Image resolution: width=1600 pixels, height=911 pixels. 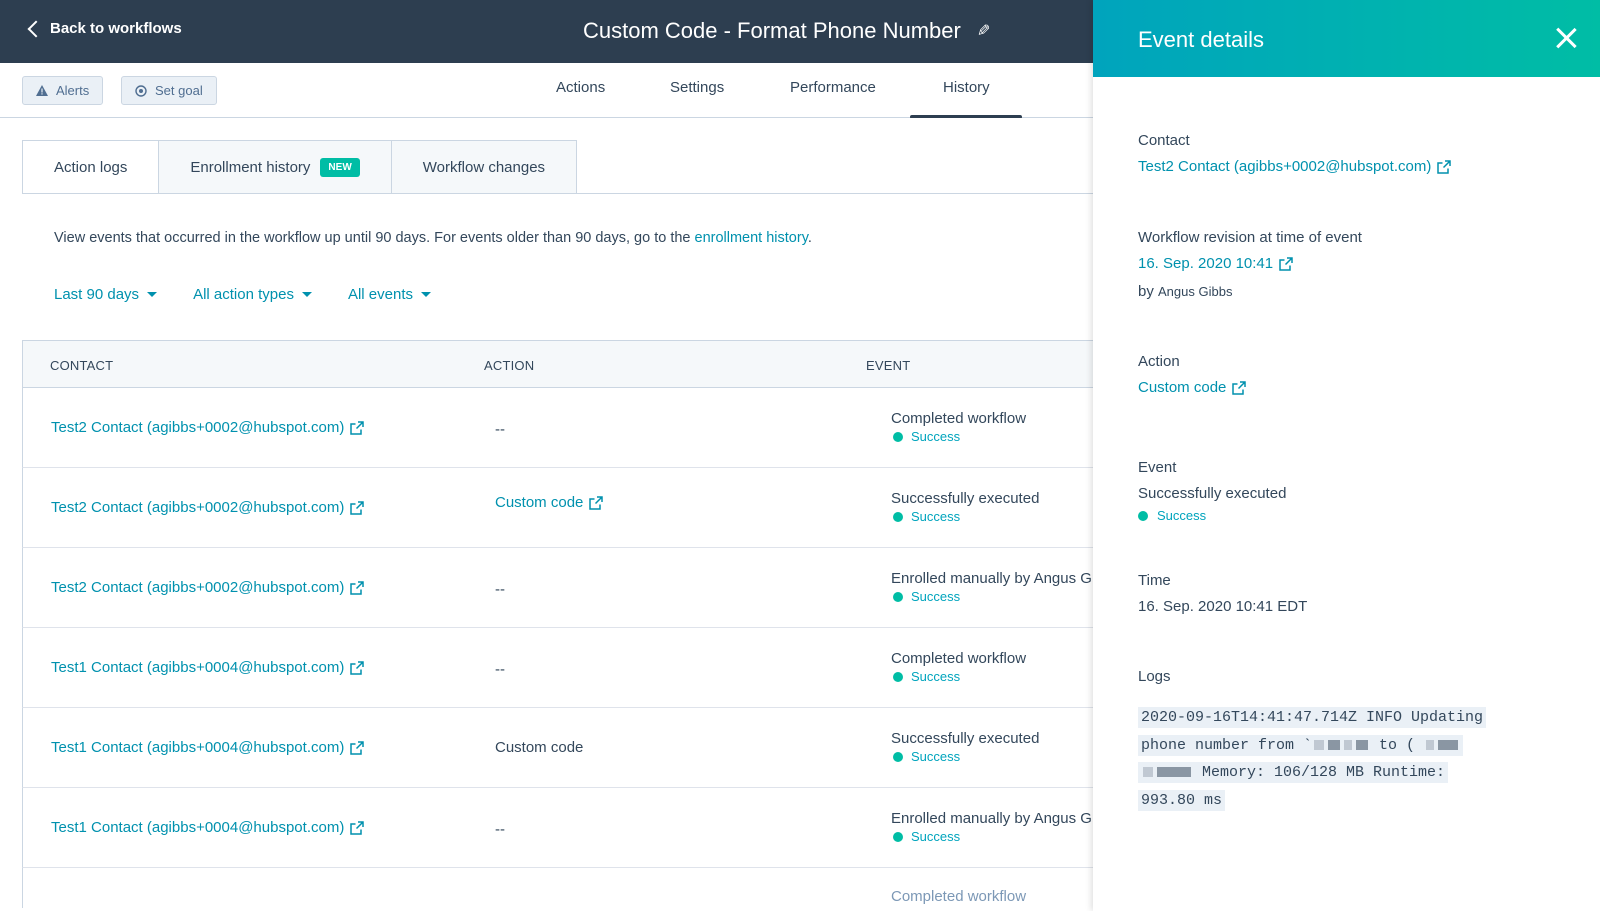 I want to click on workflow-title: Custom Code - Format Phone Number ✎, so click(x=786, y=31).